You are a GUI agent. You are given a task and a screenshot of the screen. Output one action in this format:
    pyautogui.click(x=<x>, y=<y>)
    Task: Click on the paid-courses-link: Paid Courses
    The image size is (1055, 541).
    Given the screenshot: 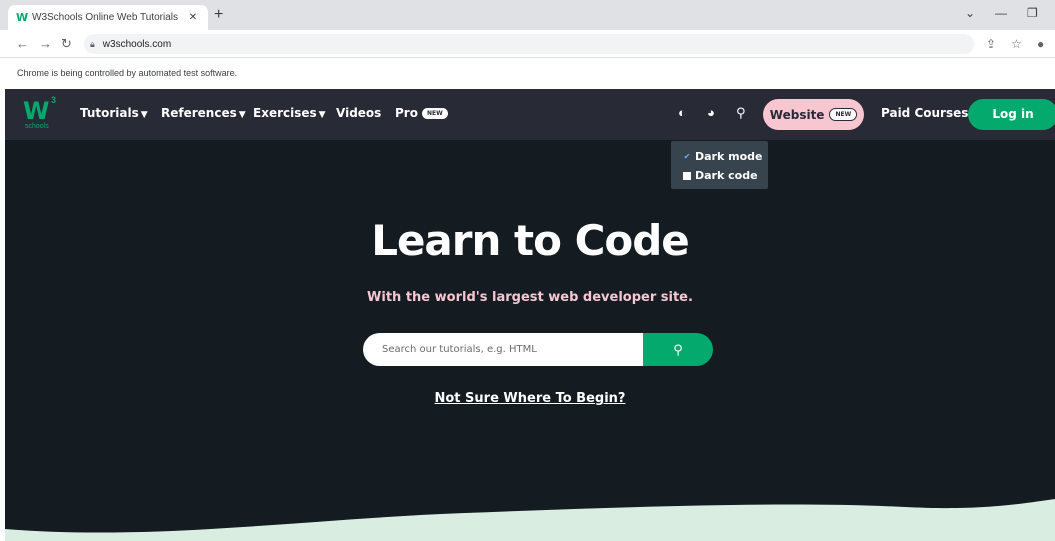 What is the action you would take?
    pyautogui.click(x=924, y=113)
    